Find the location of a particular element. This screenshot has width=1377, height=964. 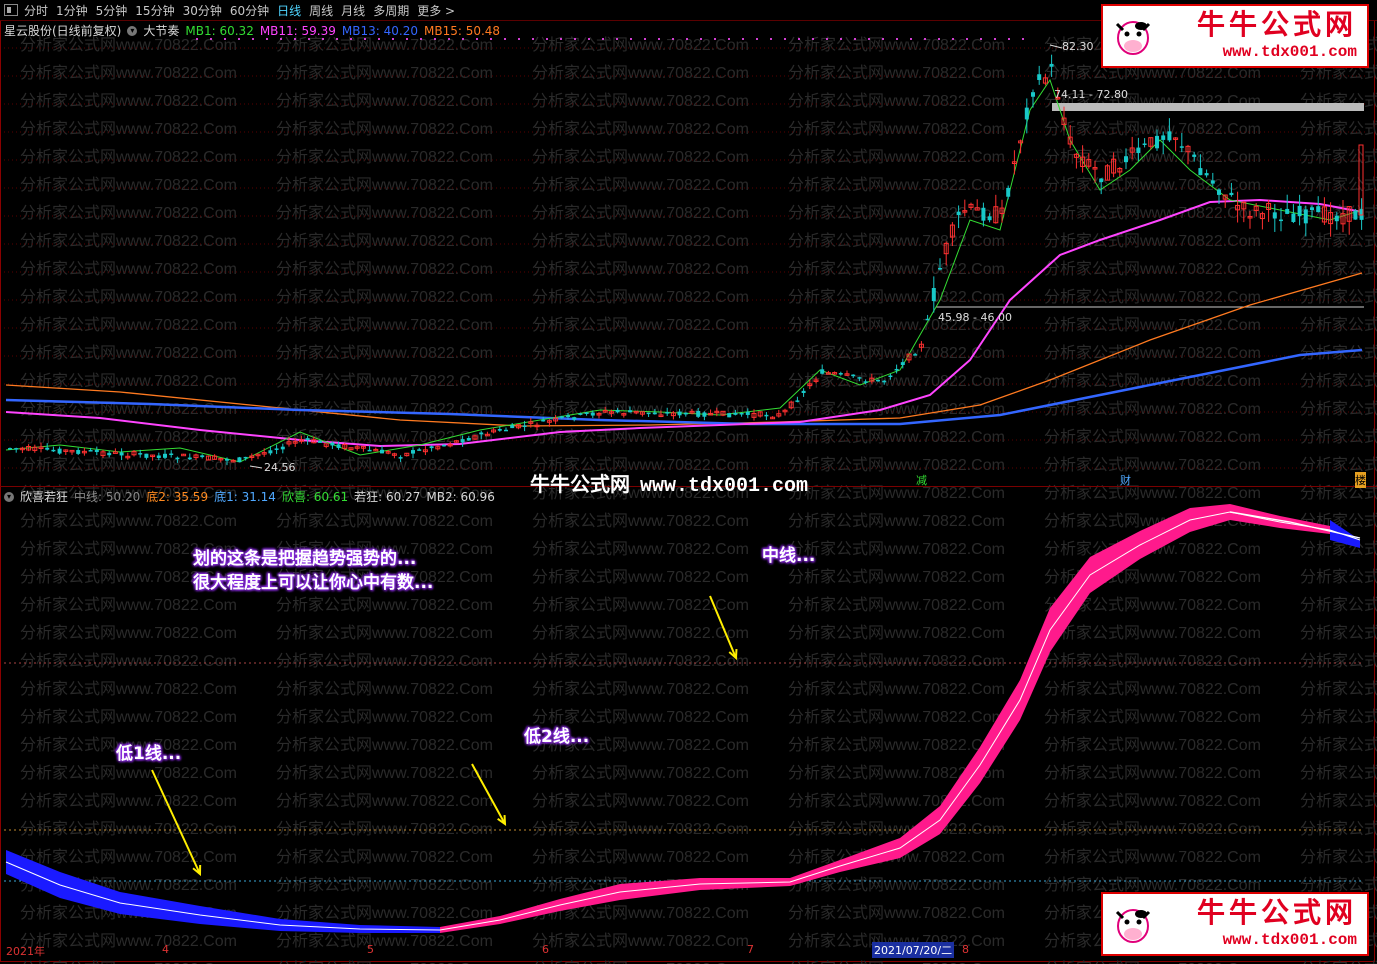

event-marker-cai: 财 is located at coordinates (1125, 480).